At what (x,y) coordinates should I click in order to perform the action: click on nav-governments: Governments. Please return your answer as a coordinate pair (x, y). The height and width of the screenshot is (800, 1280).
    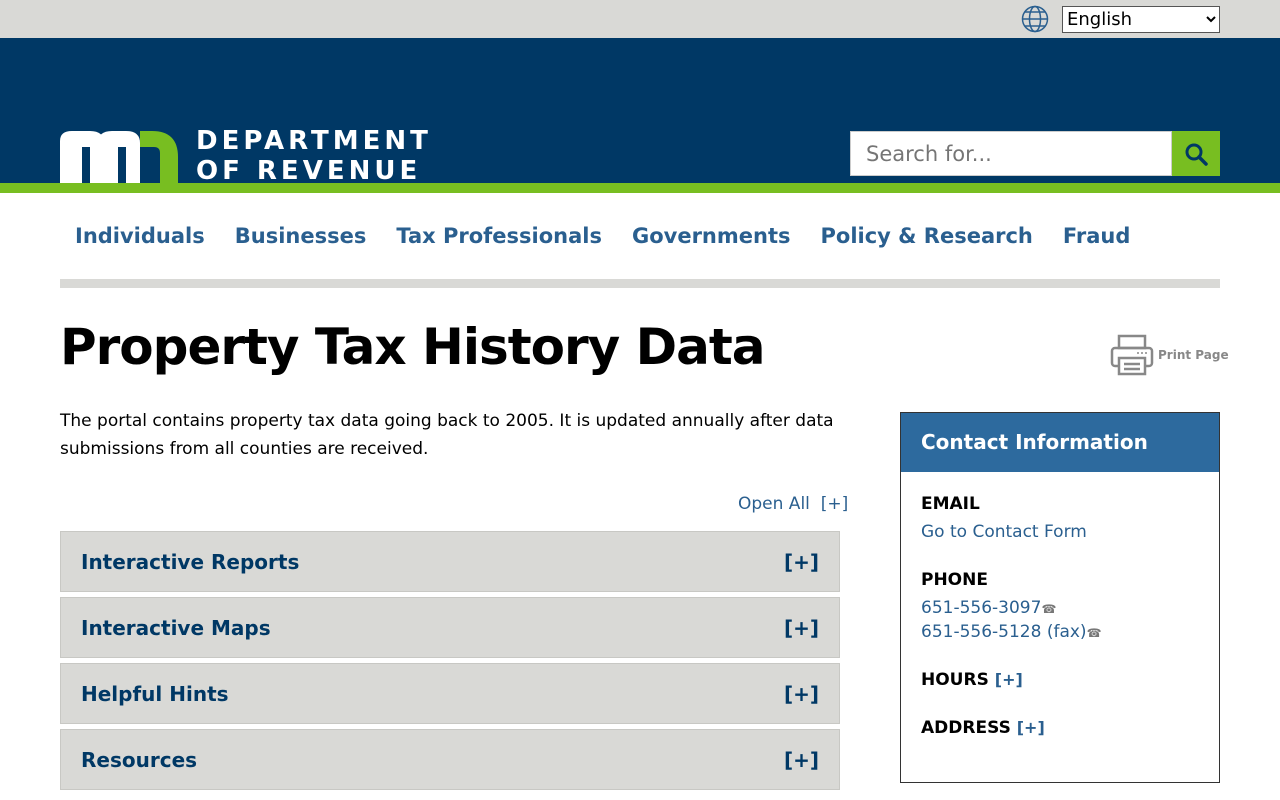
    Looking at the image, I should click on (711, 236).